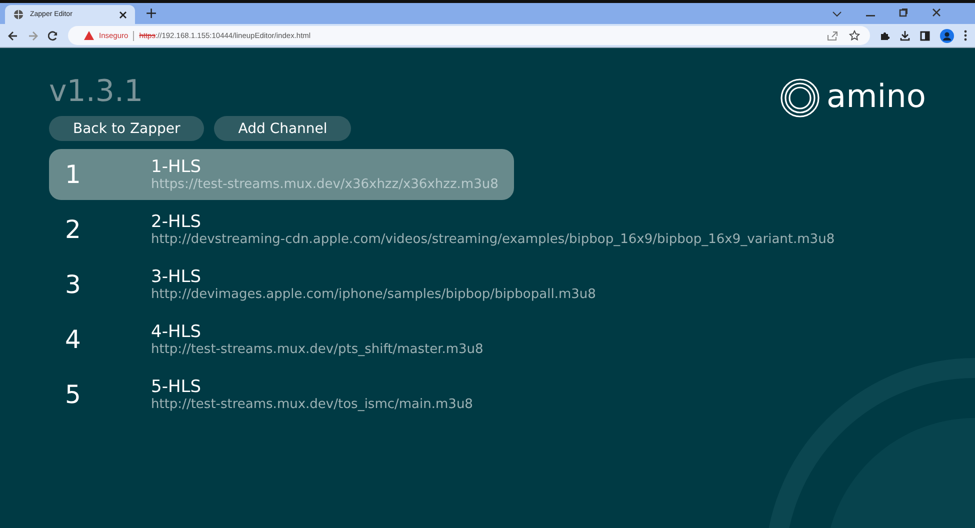 The image size is (975, 528). I want to click on side-panel-icon, so click(925, 35).